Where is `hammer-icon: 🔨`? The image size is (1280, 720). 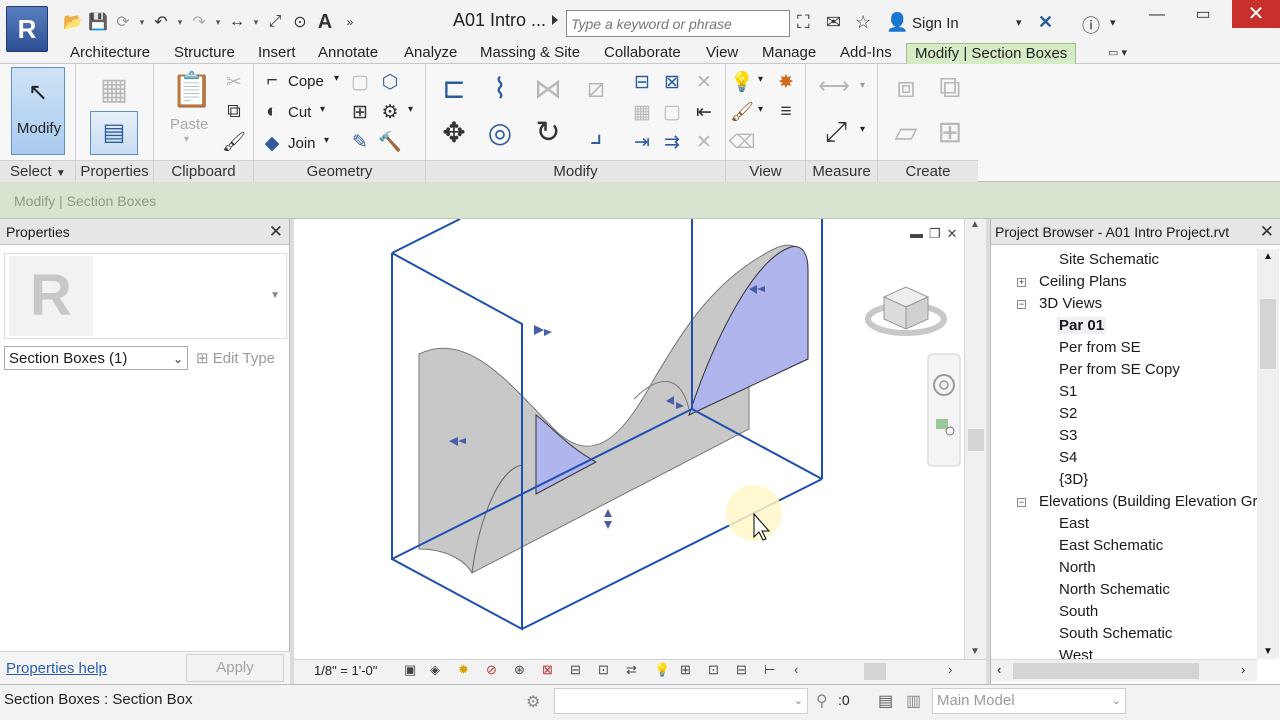 hammer-icon: 🔨 is located at coordinates (390, 142).